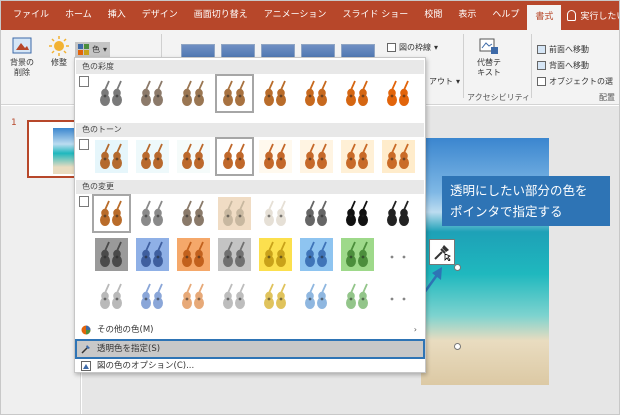 The width and height of the screenshot is (620, 415). What do you see at coordinates (250, 349) in the screenshot?
I see `set-transparent-color-menu-item: 透明色を指定(S)` at bounding box center [250, 349].